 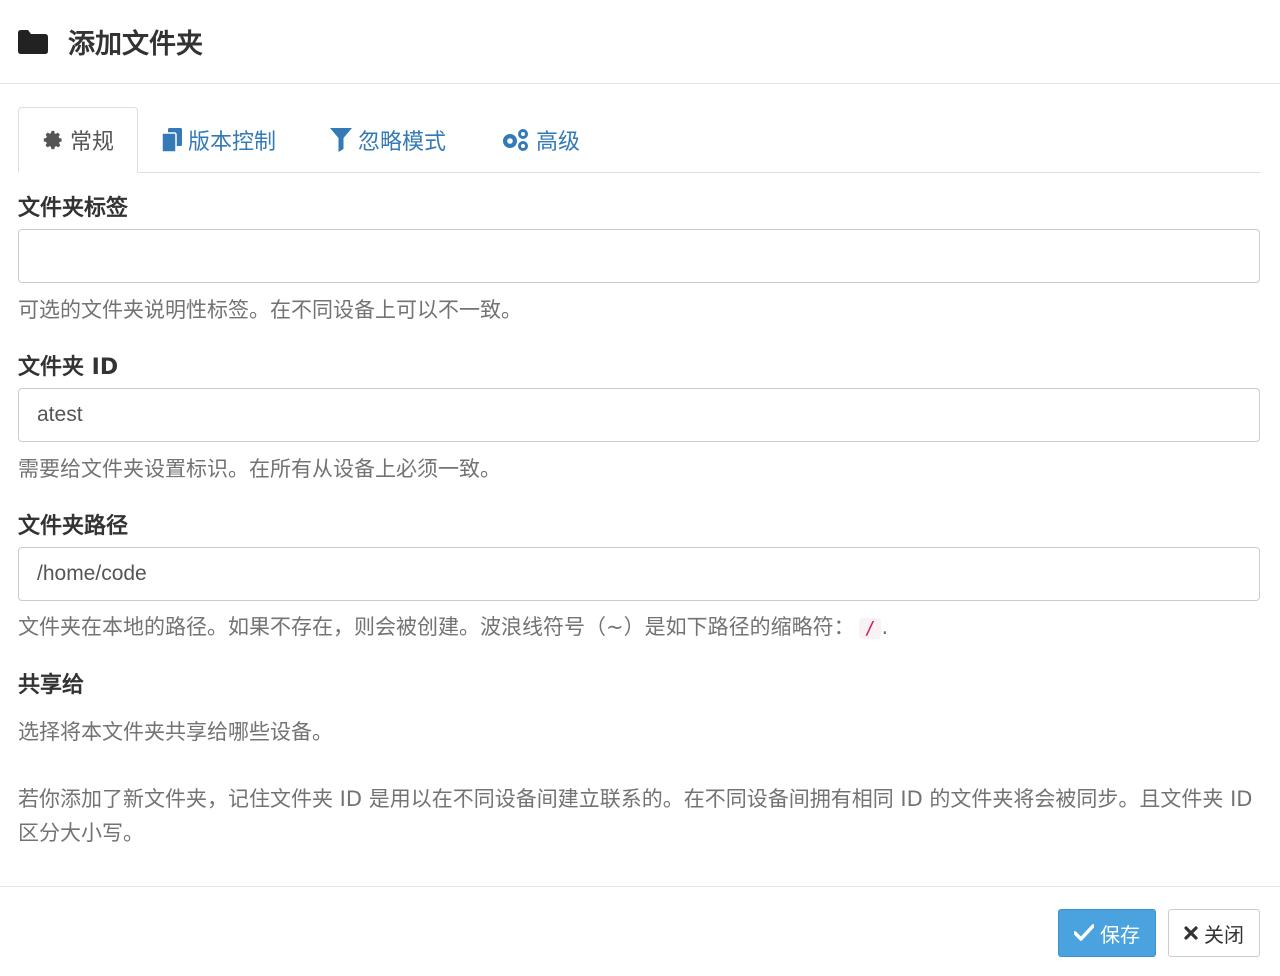 What do you see at coordinates (639, 256) in the screenshot?
I see `folder-label-input` at bounding box center [639, 256].